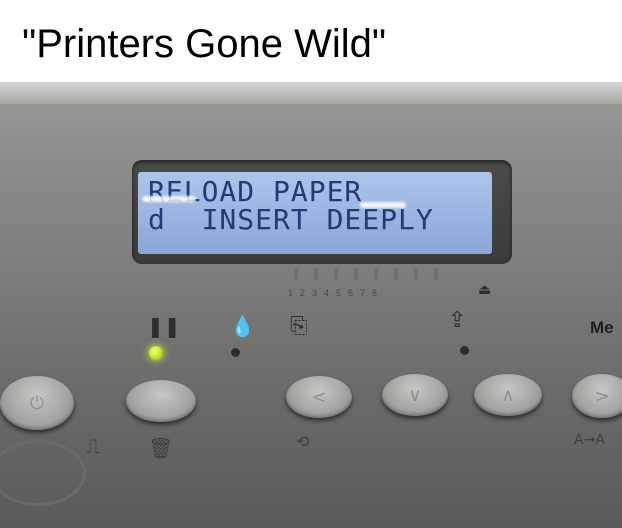 The image size is (622, 528). Describe the element at coordinates (589, 440) in the screenshot. I see `ab-icon: A→A` at that location.